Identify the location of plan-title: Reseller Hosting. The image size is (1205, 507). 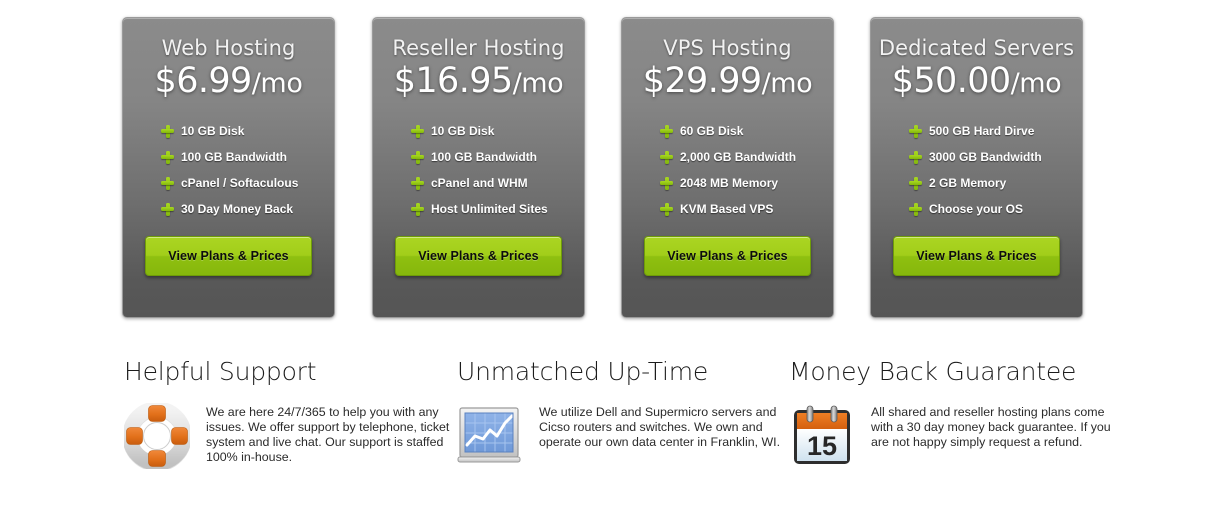
(478, 48).